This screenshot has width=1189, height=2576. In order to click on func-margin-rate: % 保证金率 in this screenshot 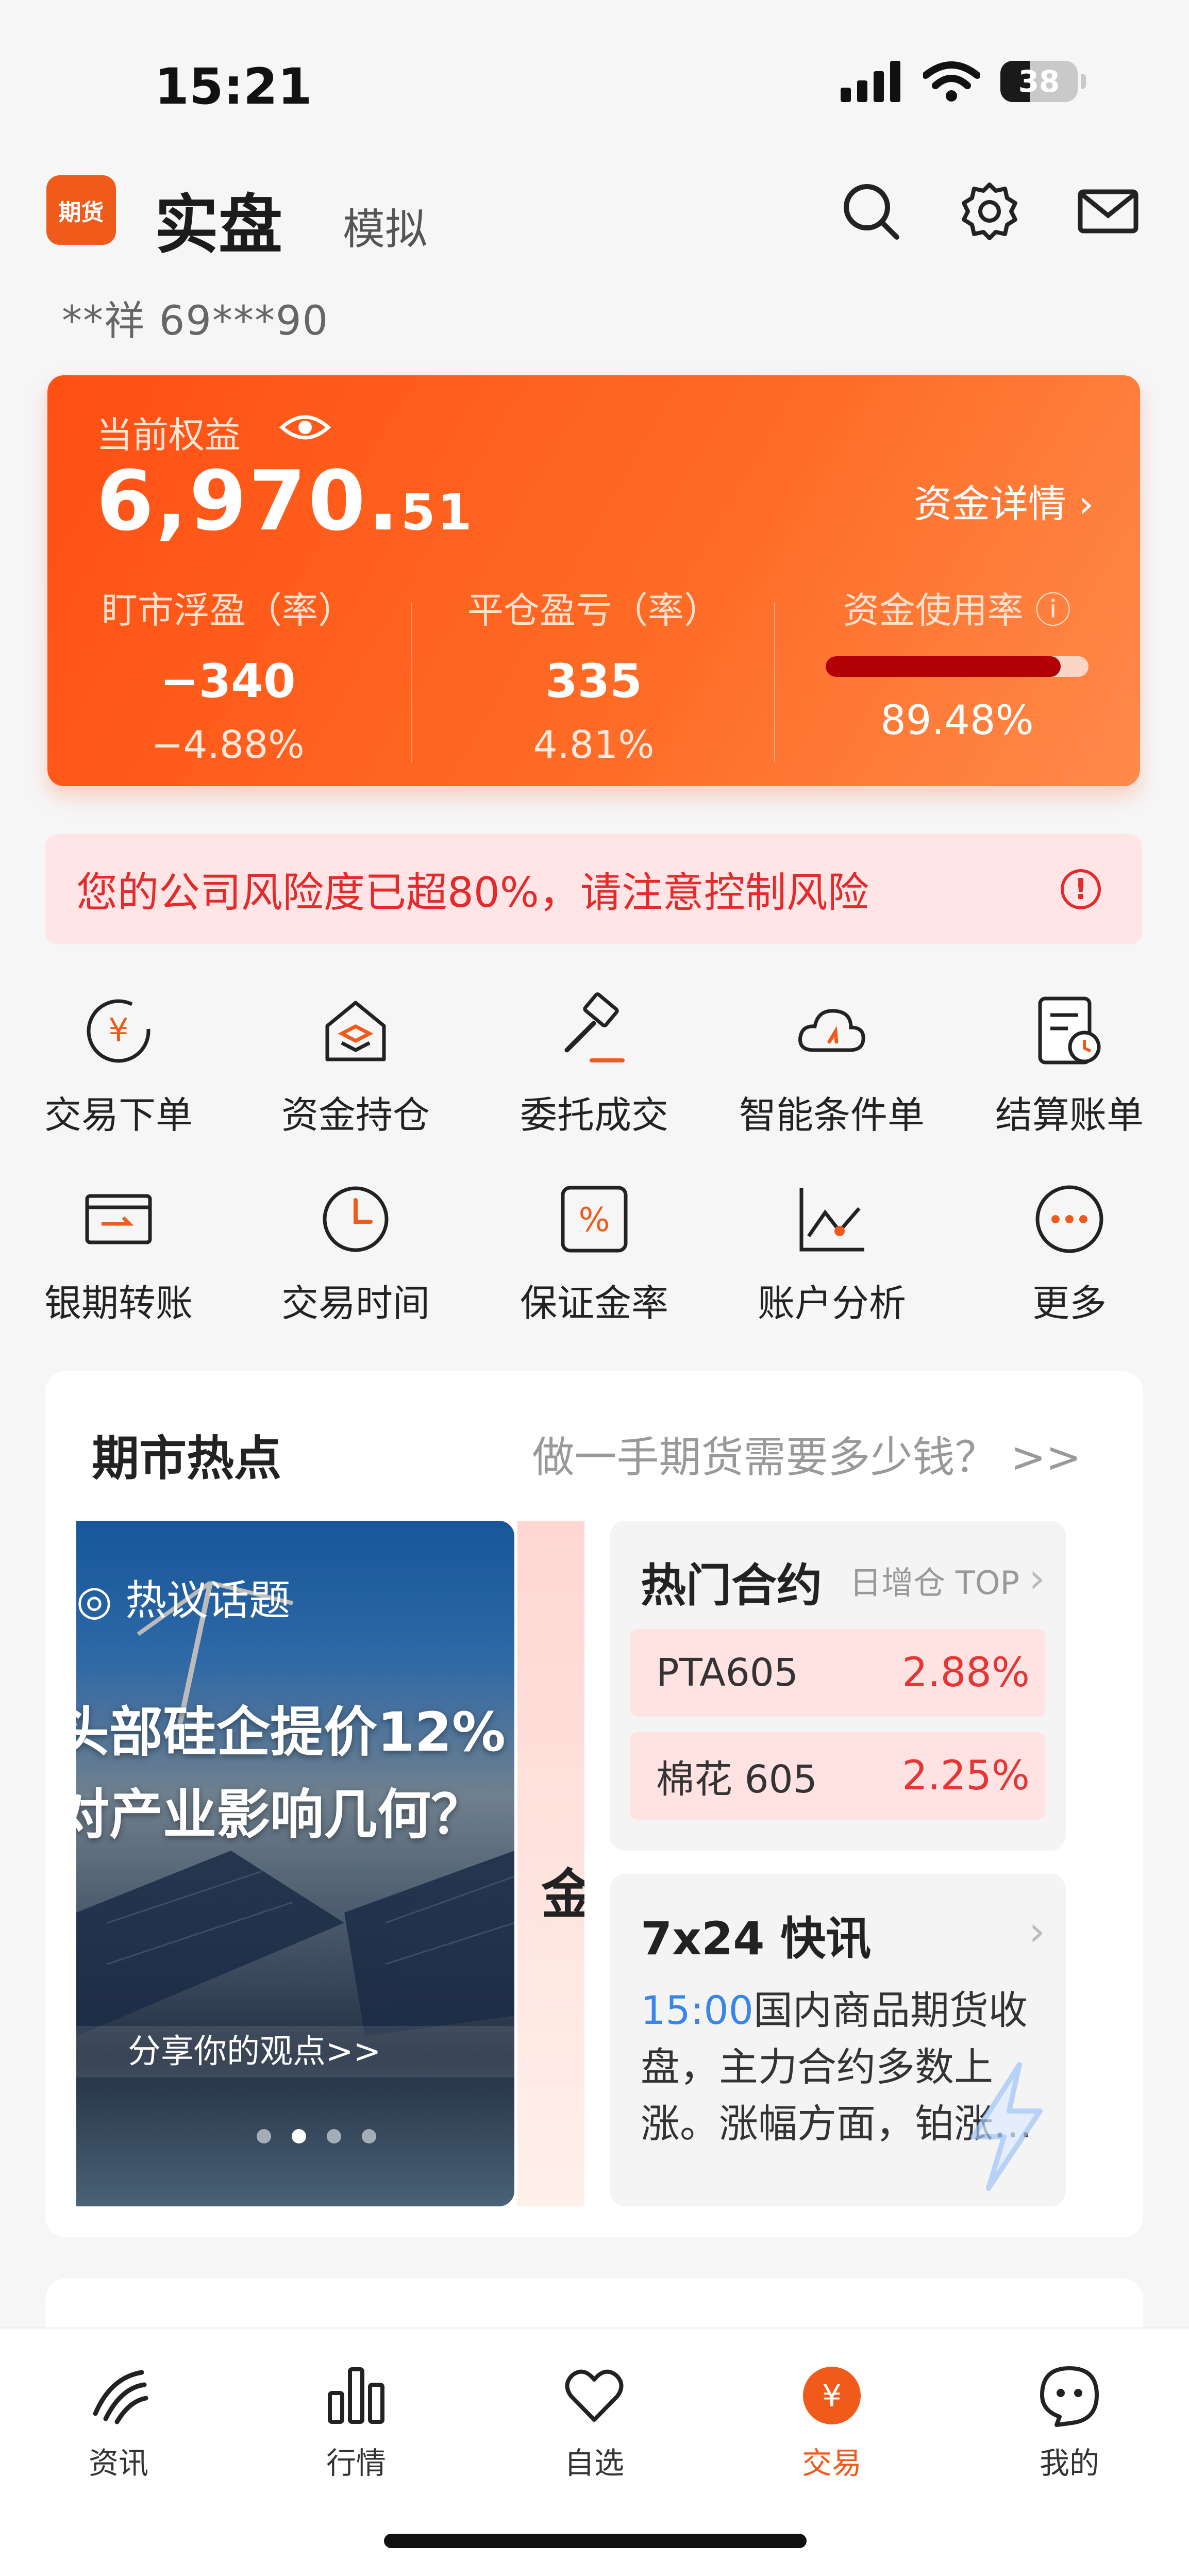, I will do `click(595, 1253)`.